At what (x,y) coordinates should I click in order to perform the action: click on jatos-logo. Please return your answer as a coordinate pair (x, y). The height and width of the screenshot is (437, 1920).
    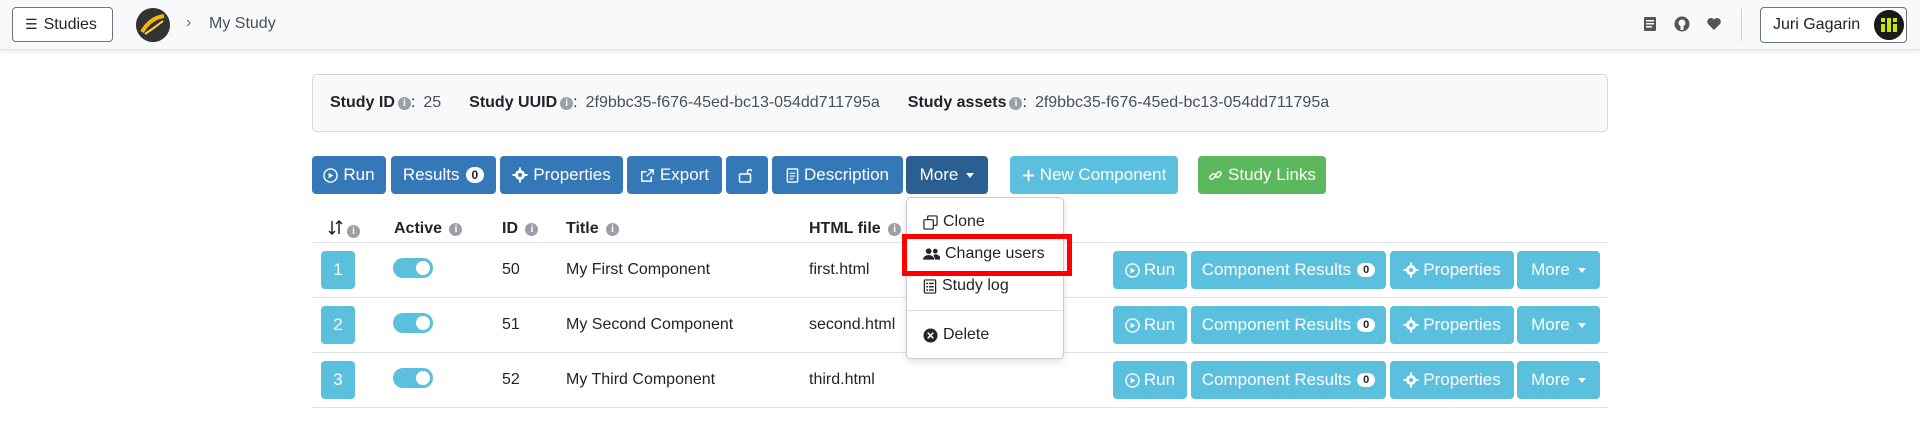
    Looking at the image, I should click on (153, 25).